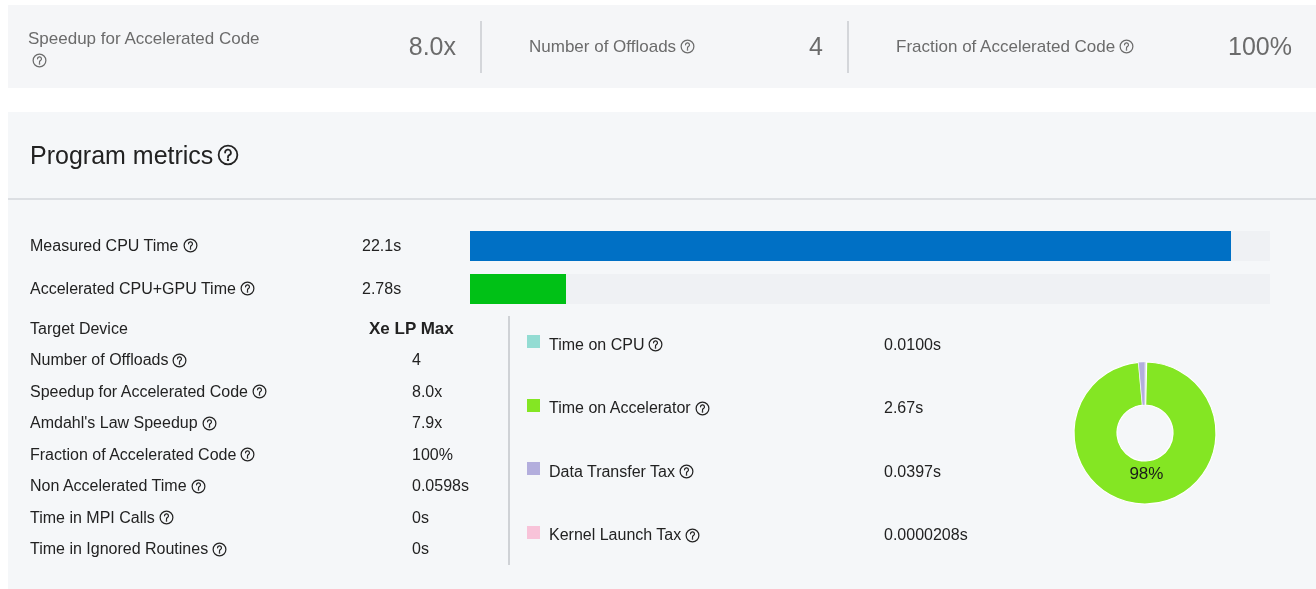 This screenshot has width=1316, height=589. Describe the element at coordinates (416, 360) in the screenshot. I see `metric-value: 4` at that location.